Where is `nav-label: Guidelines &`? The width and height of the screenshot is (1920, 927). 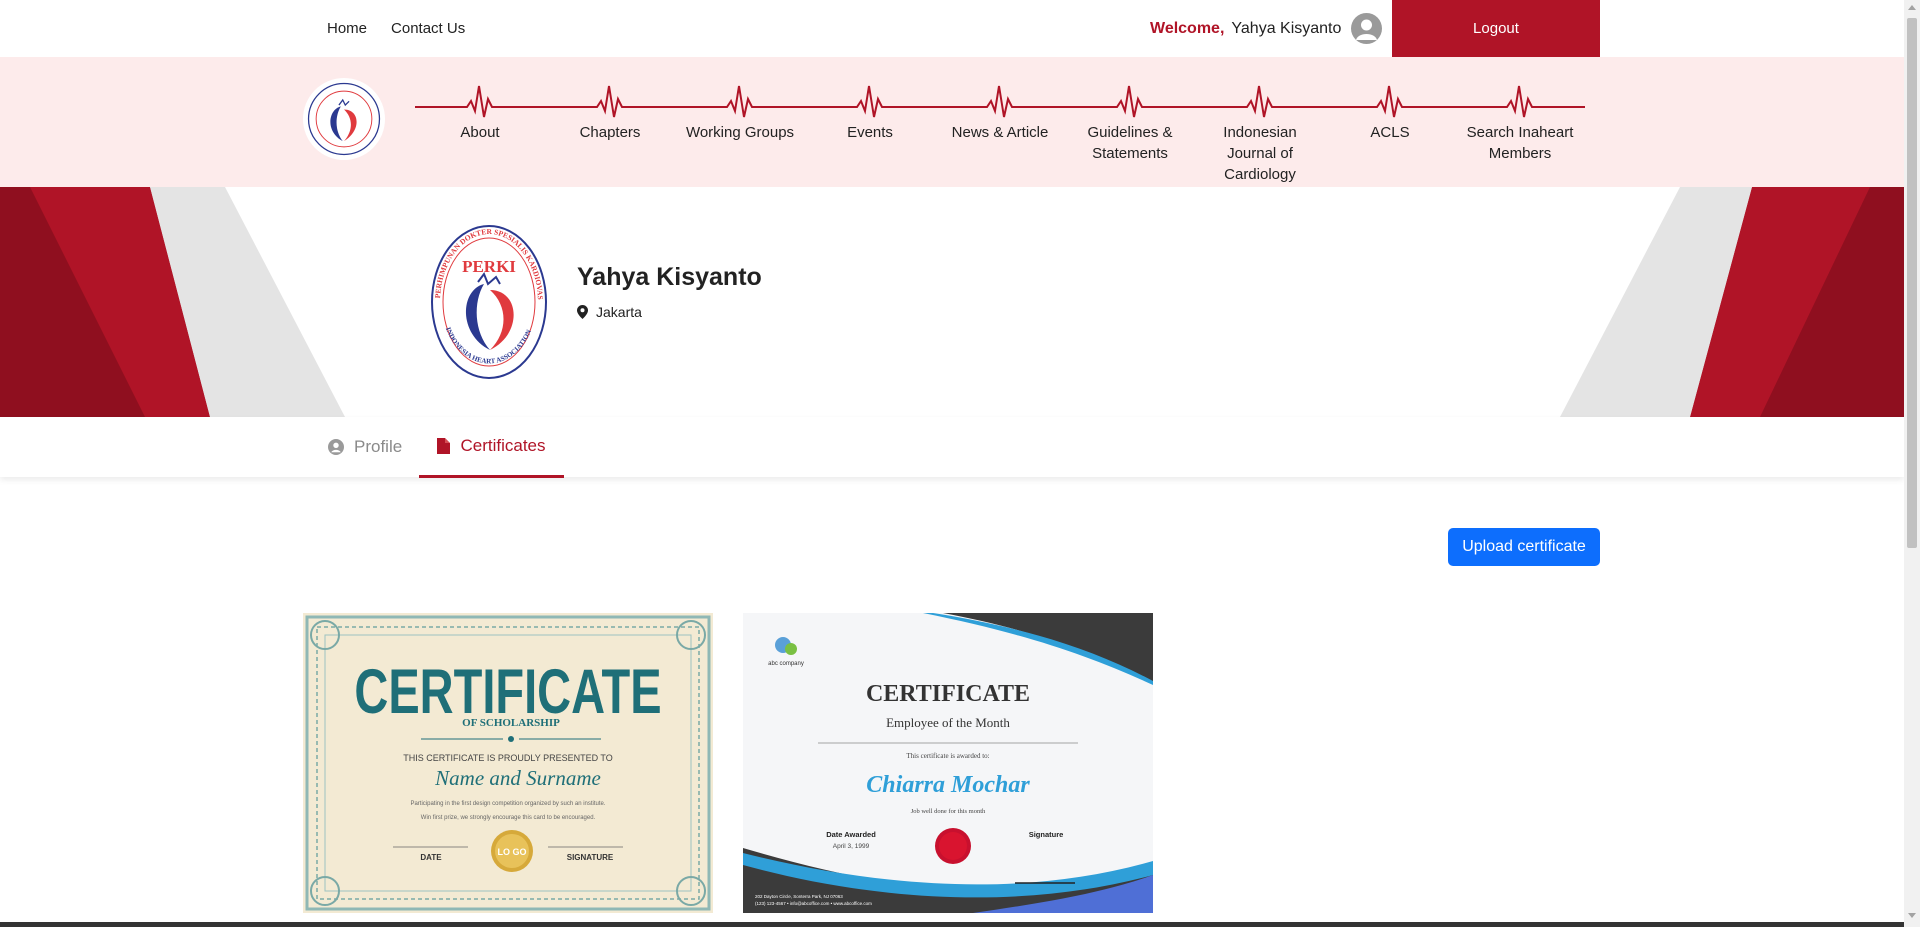 nav-label: Guidelines & is located at coordinates (1130, 132).